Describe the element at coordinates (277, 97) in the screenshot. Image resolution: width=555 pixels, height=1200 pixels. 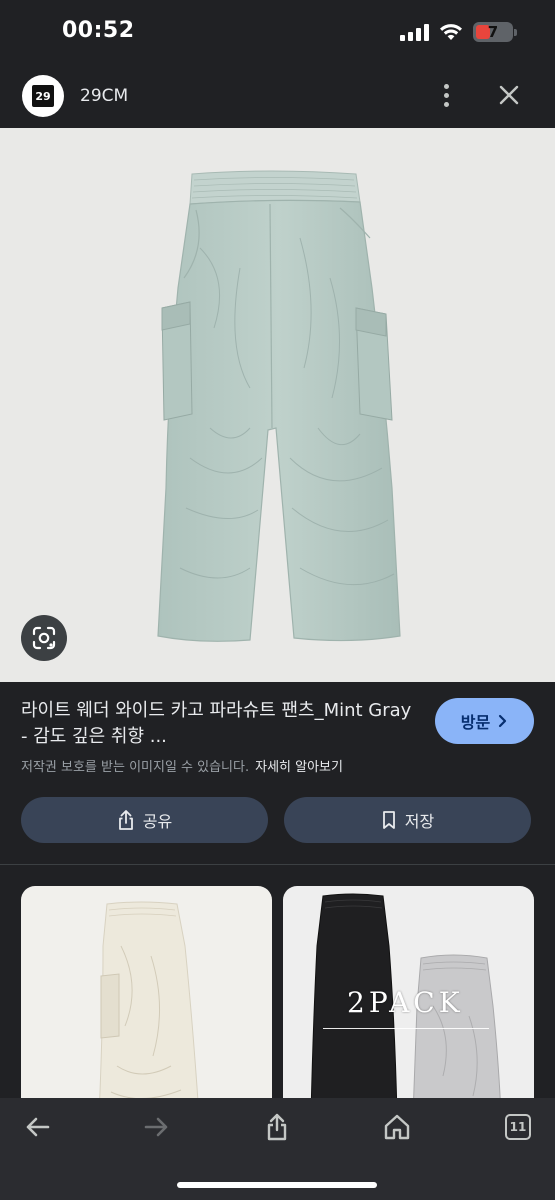
I see `site-header: 29 29CM` at that location.